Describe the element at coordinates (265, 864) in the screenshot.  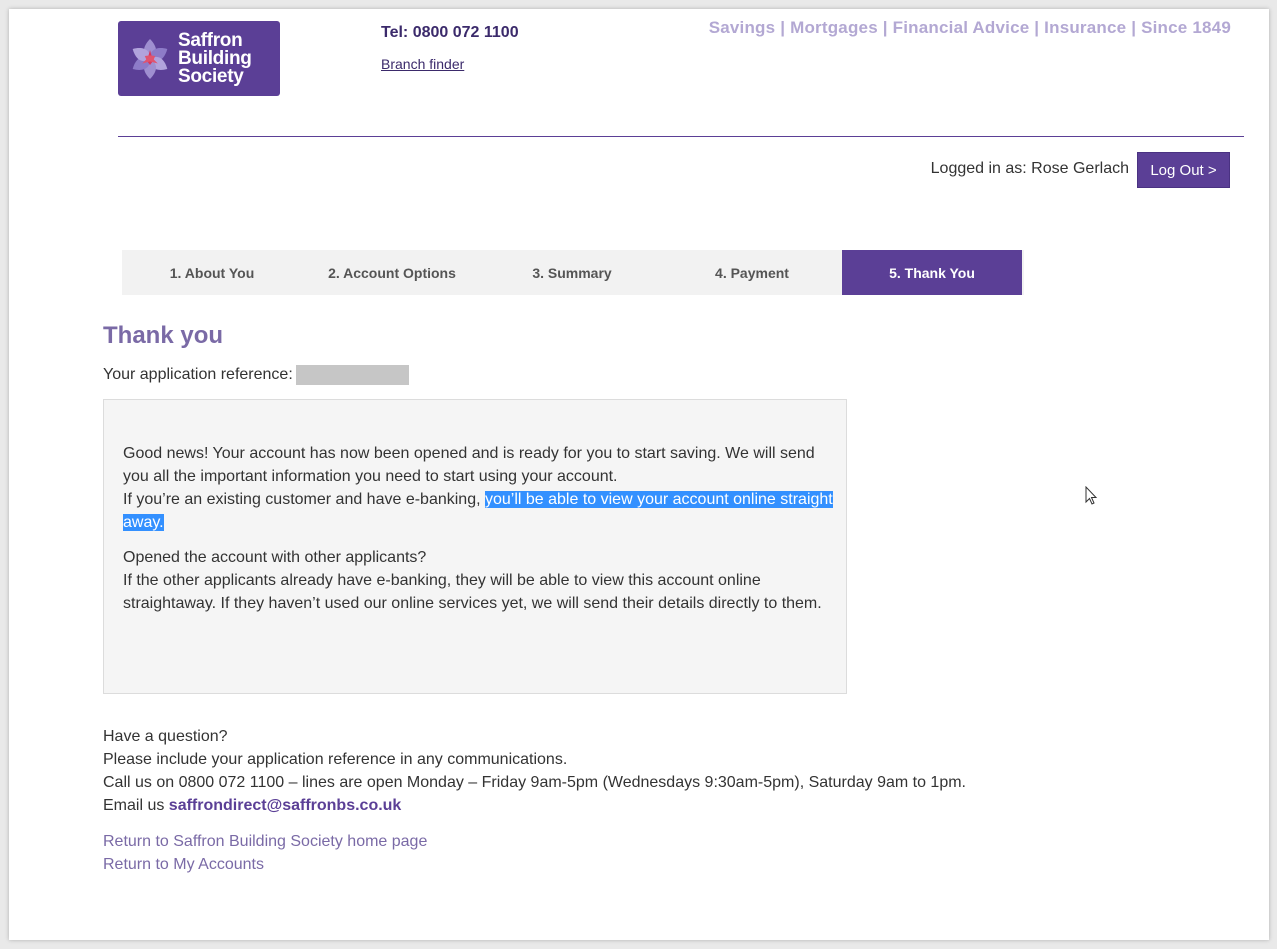
I see `return-my-accounts-link: Return to My Accounts` at that location.